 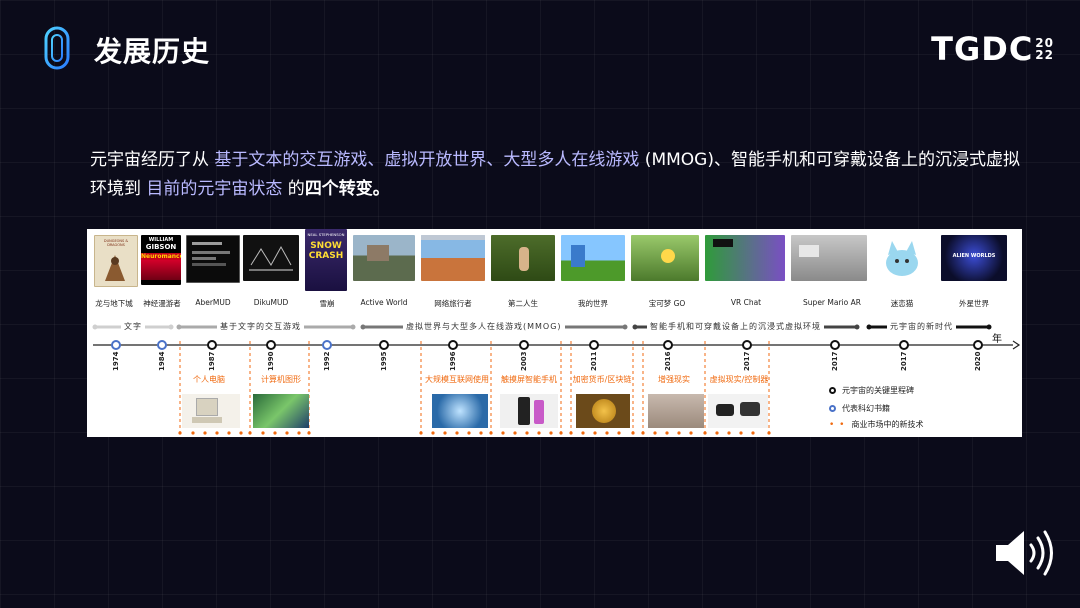 I want to click on tech-label-smartphone: 触摸屏智能手机, so click(x=529, y=379).